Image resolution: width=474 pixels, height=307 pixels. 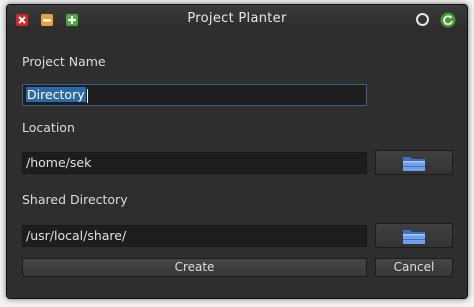 I want to click on shared-directory-browse-button, so click(x=414, y=235).